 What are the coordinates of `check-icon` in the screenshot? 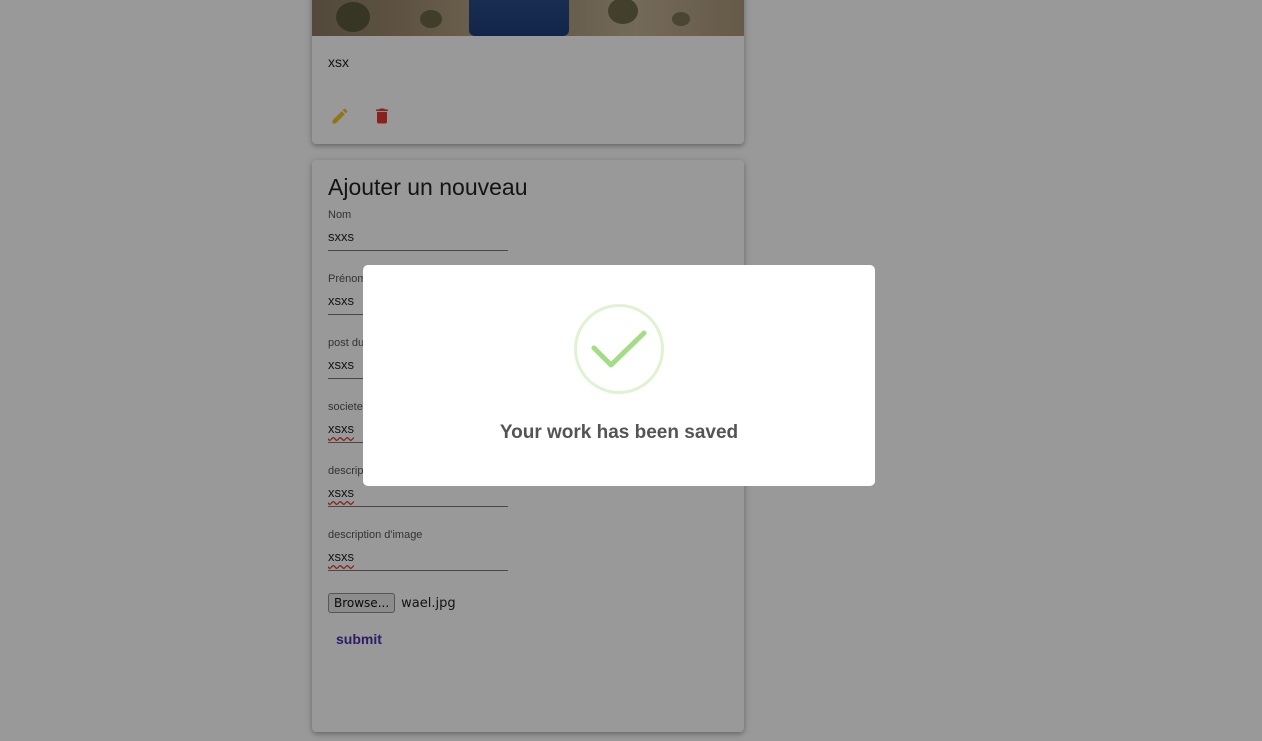 It's located at (619, 349).